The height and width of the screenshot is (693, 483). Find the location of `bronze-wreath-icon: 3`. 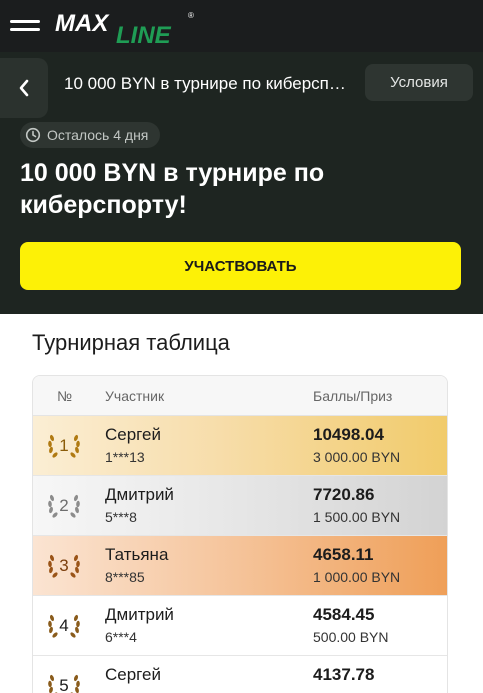

bronze-wreath-icon: 3 is located at coordinates (64, 566).